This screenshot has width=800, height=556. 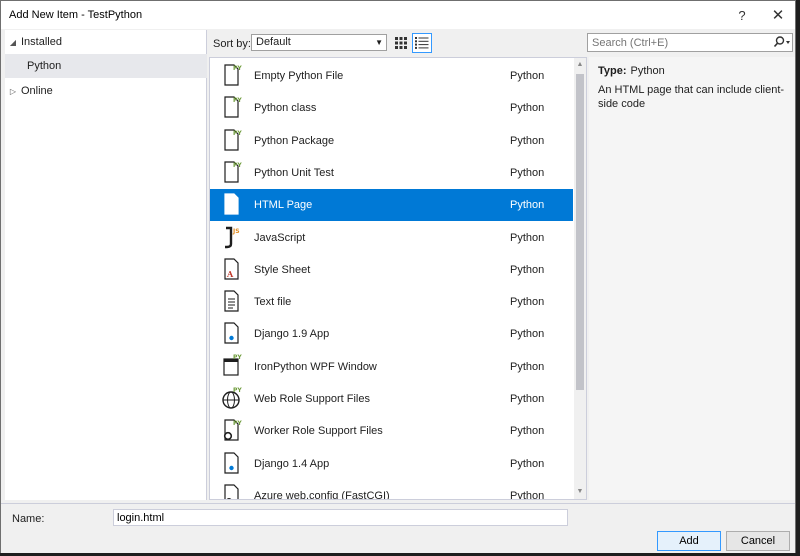 What do you see at coordinates (232, 238) in the screenshot?
I see `javascript-file-icon: JS` at bounding box center [232, 238].